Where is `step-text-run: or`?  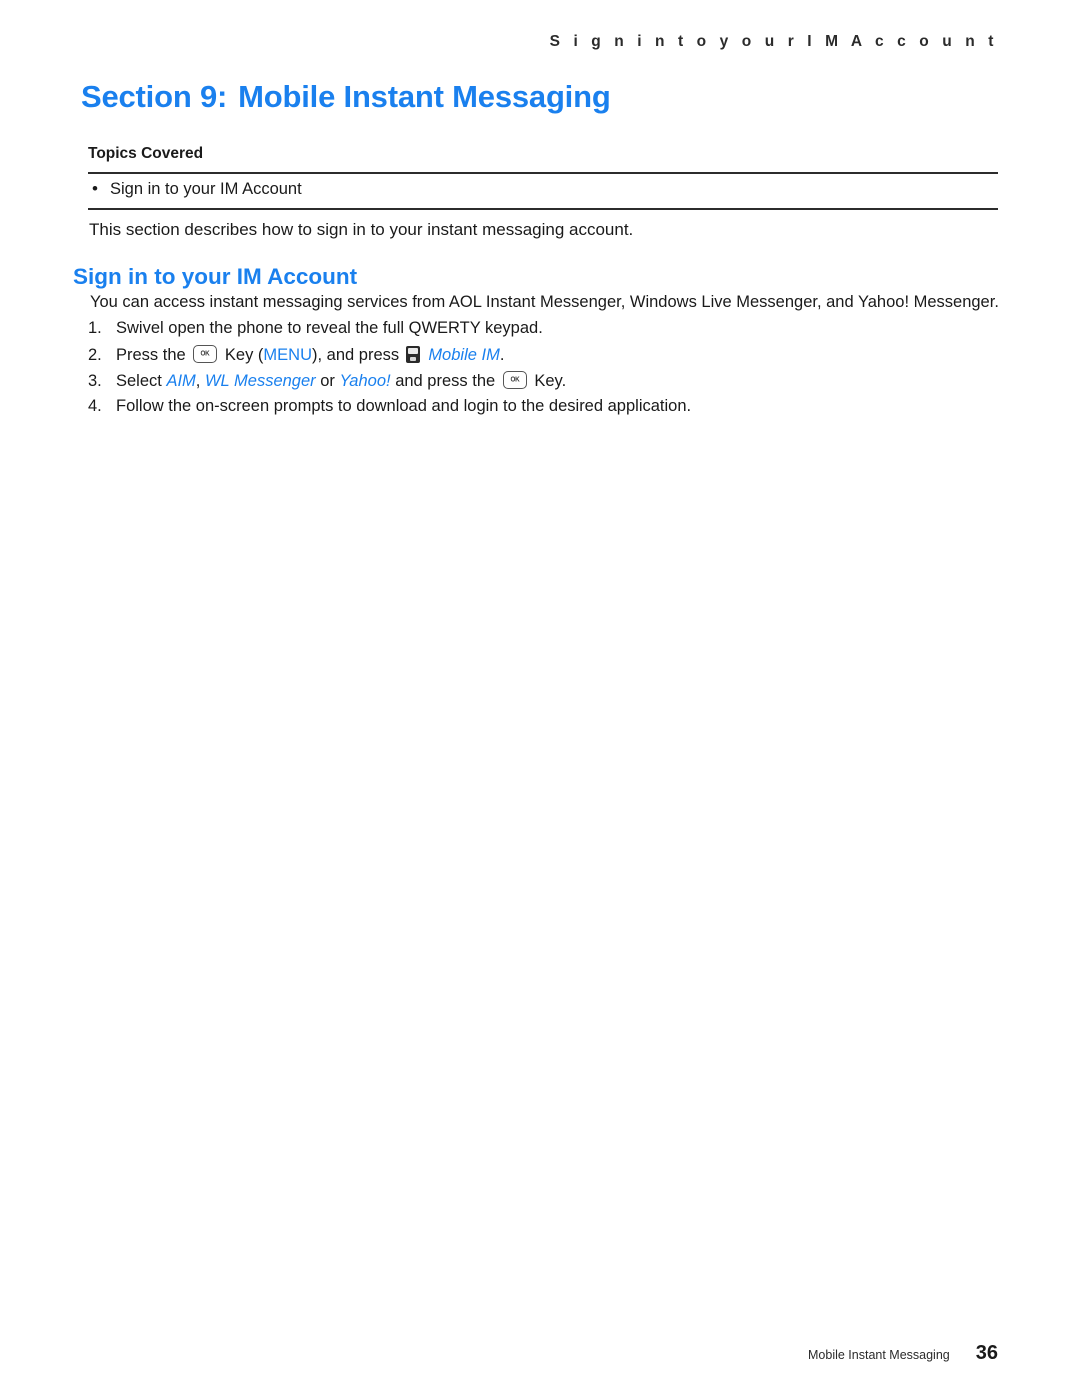
step-text-run: or is located at coordinates (327, 381).